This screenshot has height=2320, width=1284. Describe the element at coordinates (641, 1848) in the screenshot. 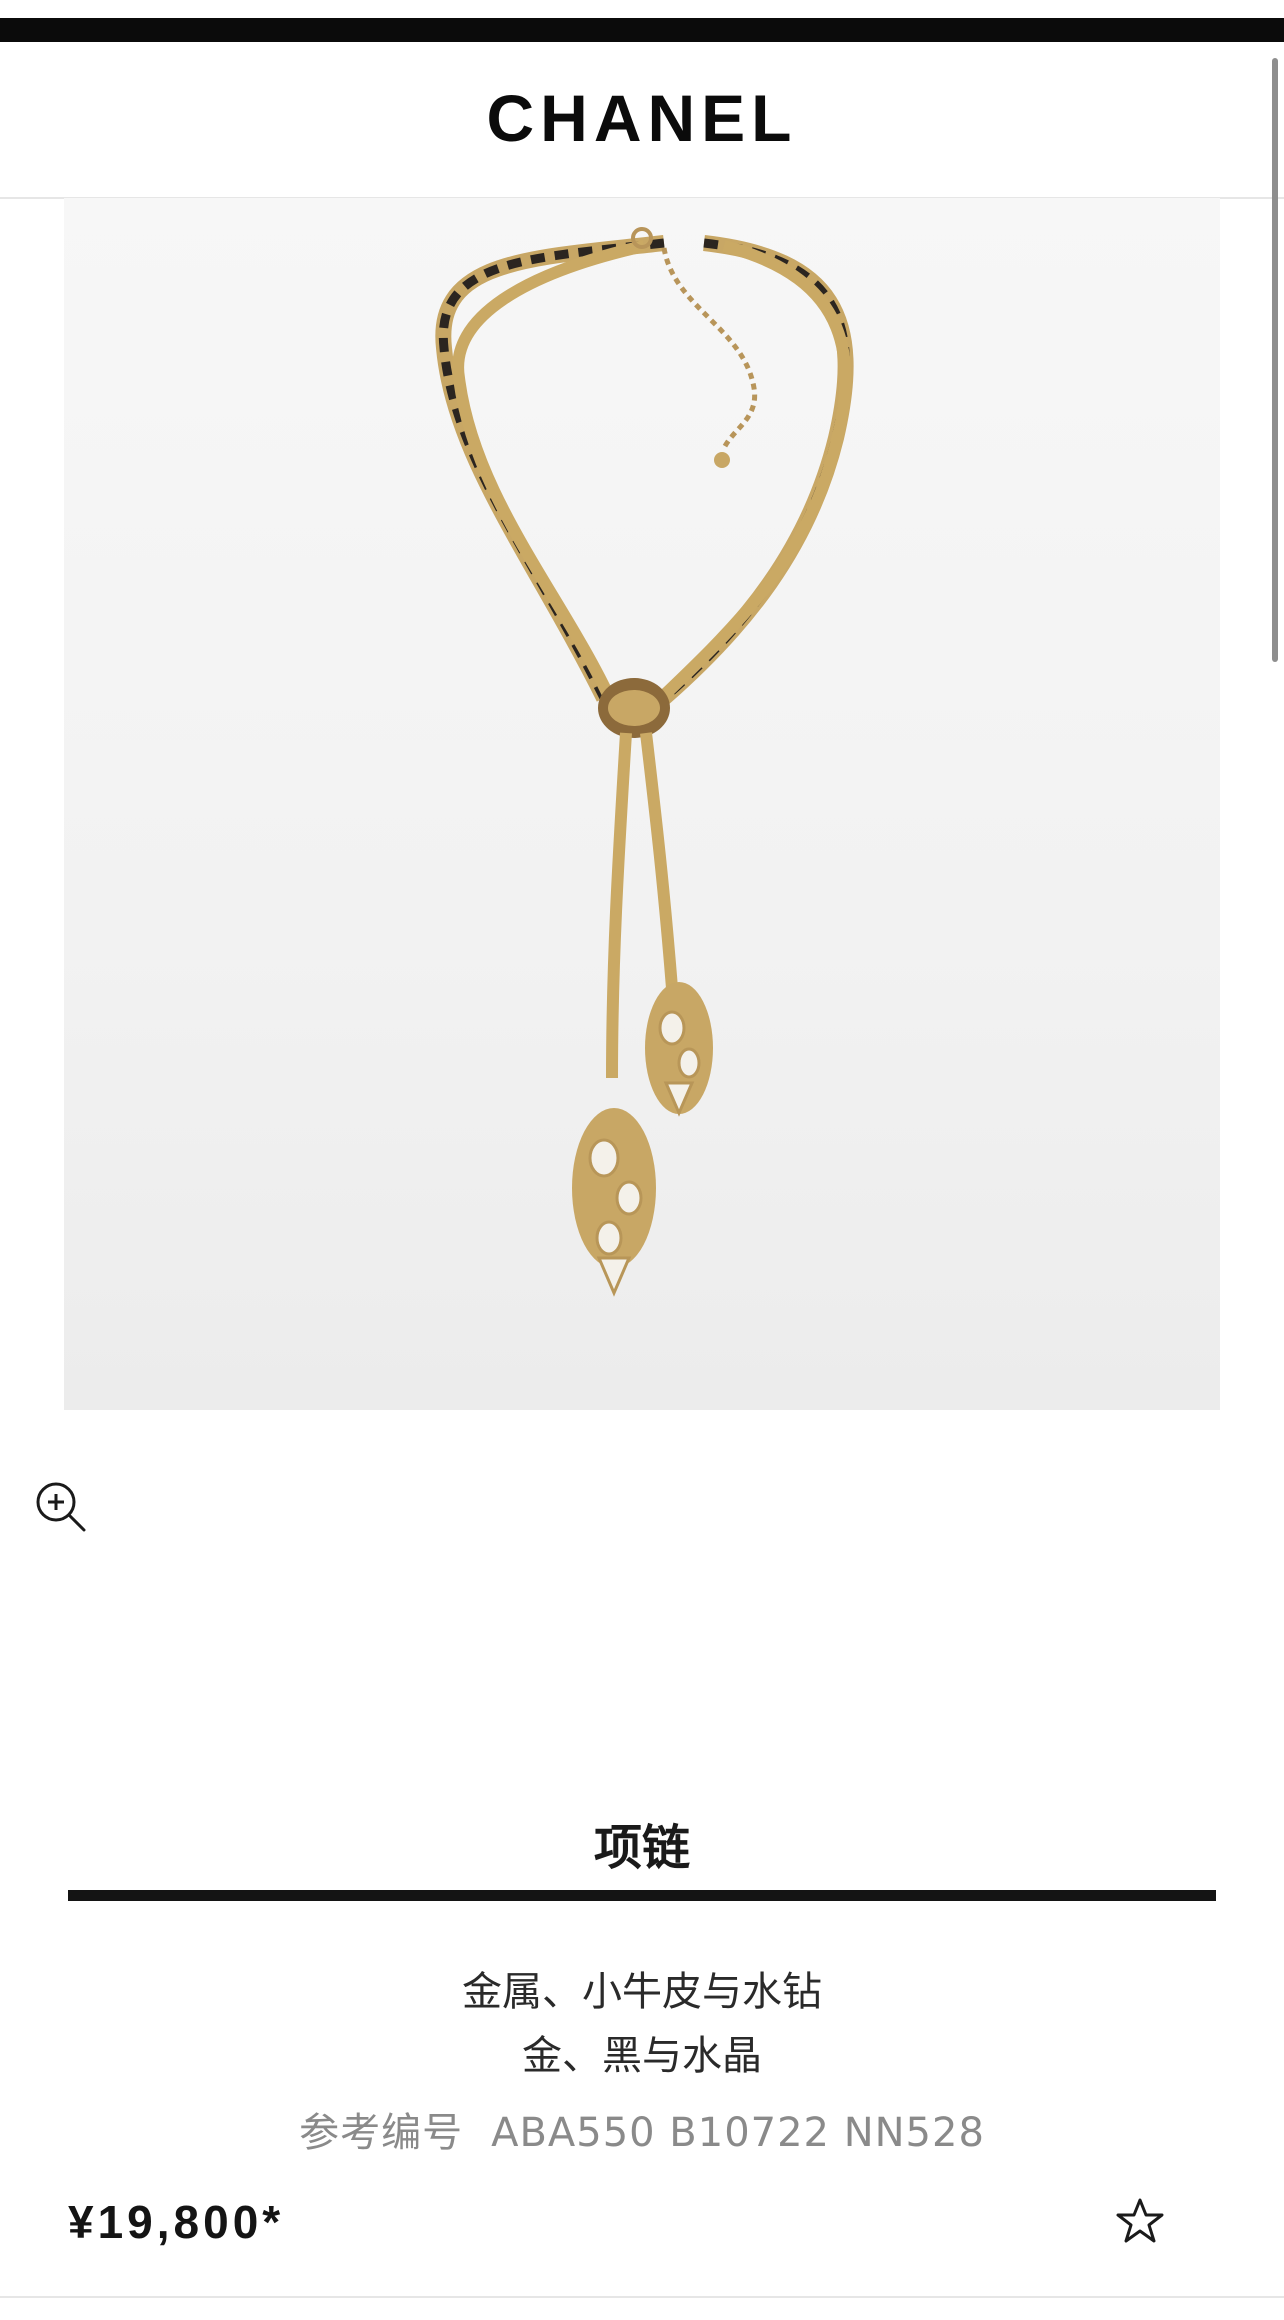

I see `product-title: 项链` at that location.